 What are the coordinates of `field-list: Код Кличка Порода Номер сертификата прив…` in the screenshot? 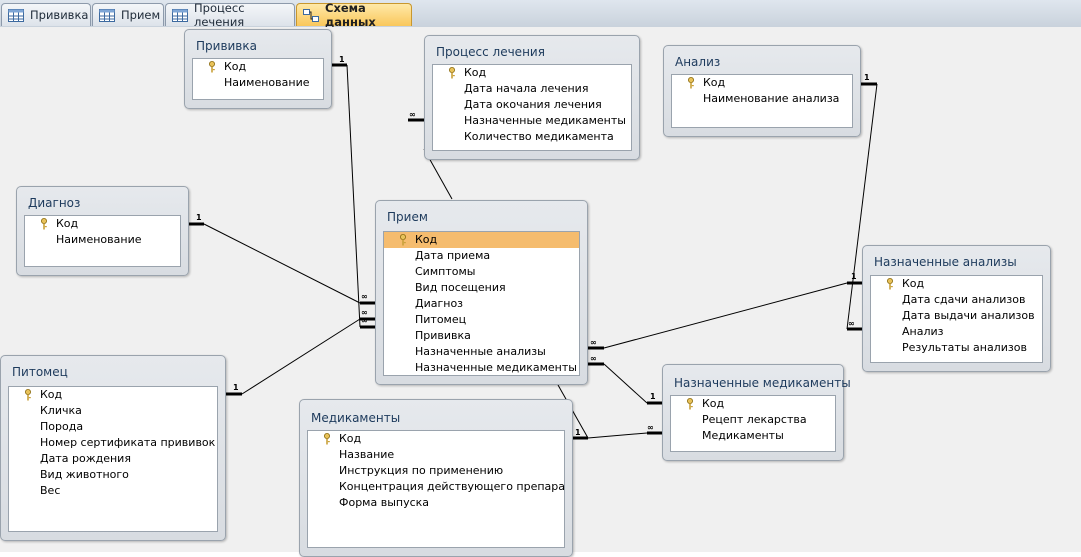 It's located at (113, 459).